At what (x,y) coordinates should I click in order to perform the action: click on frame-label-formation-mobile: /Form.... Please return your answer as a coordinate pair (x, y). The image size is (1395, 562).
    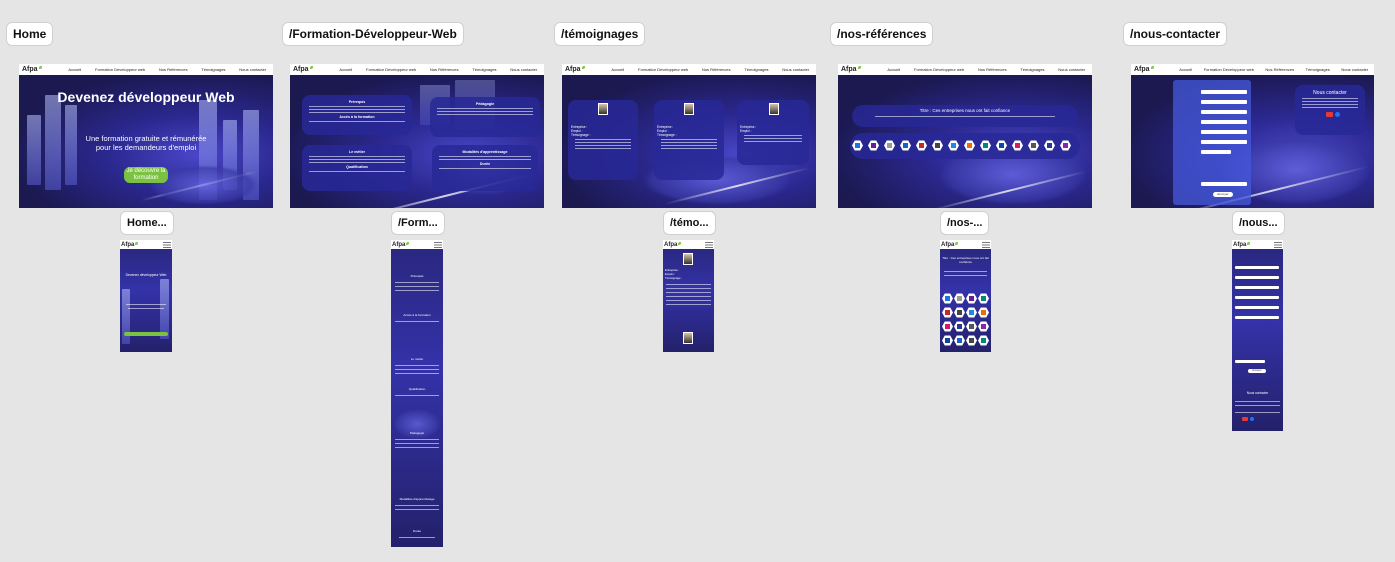
    Looking at the image, I should click on (418, 223).